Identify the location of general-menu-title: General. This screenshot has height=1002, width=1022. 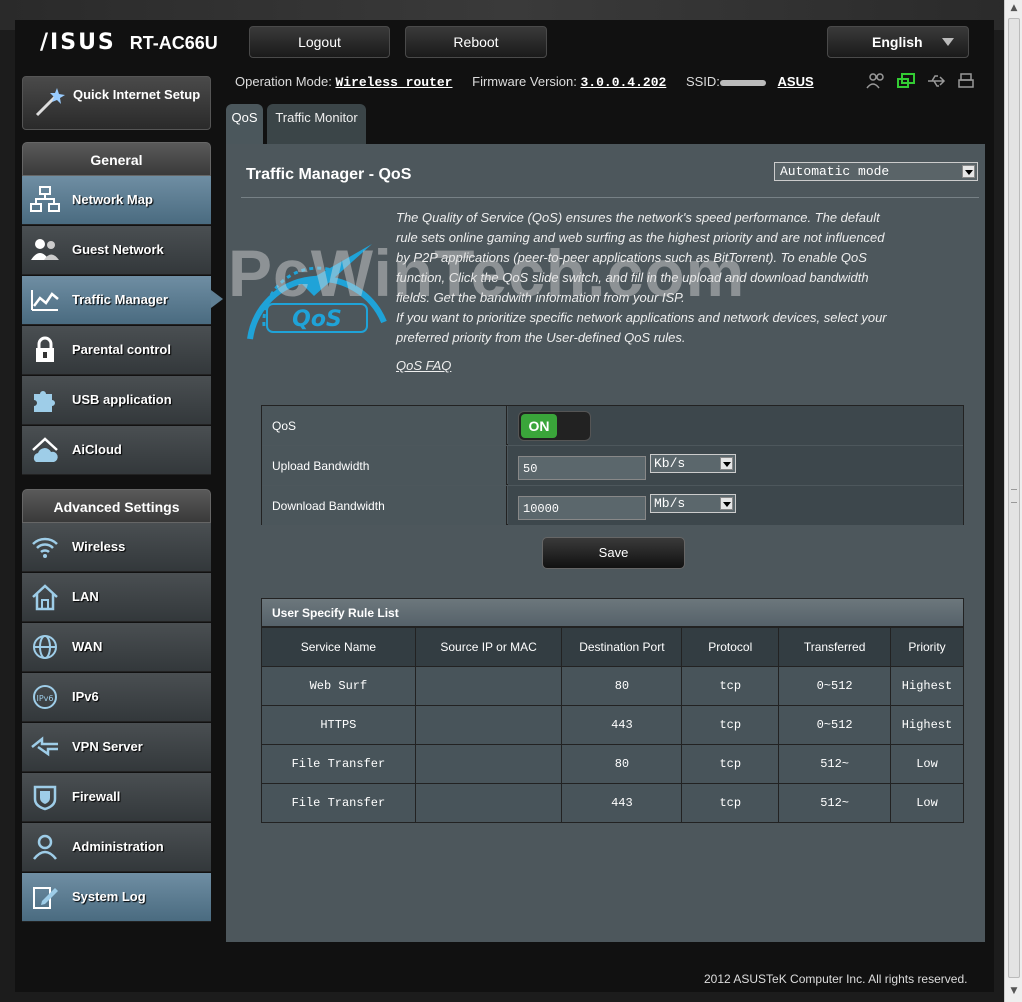
(116, 159).